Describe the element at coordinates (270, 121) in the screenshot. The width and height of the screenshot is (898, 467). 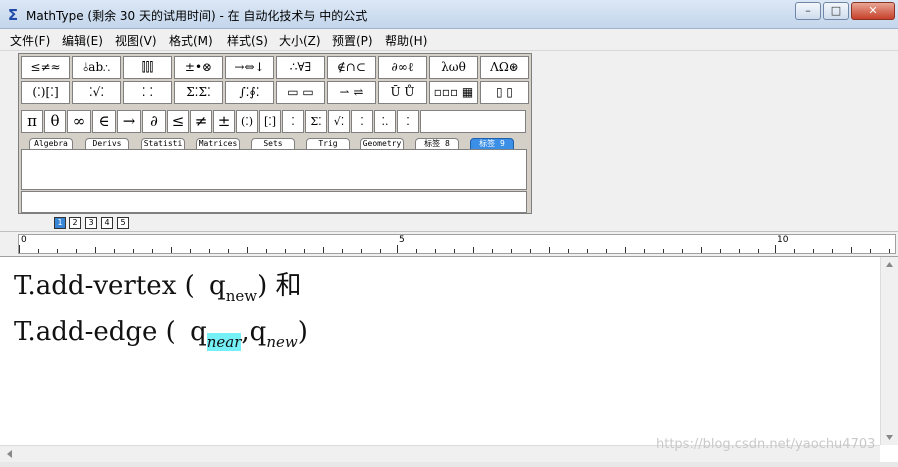
I see `brackets-template-button: [⁚]` at that location.